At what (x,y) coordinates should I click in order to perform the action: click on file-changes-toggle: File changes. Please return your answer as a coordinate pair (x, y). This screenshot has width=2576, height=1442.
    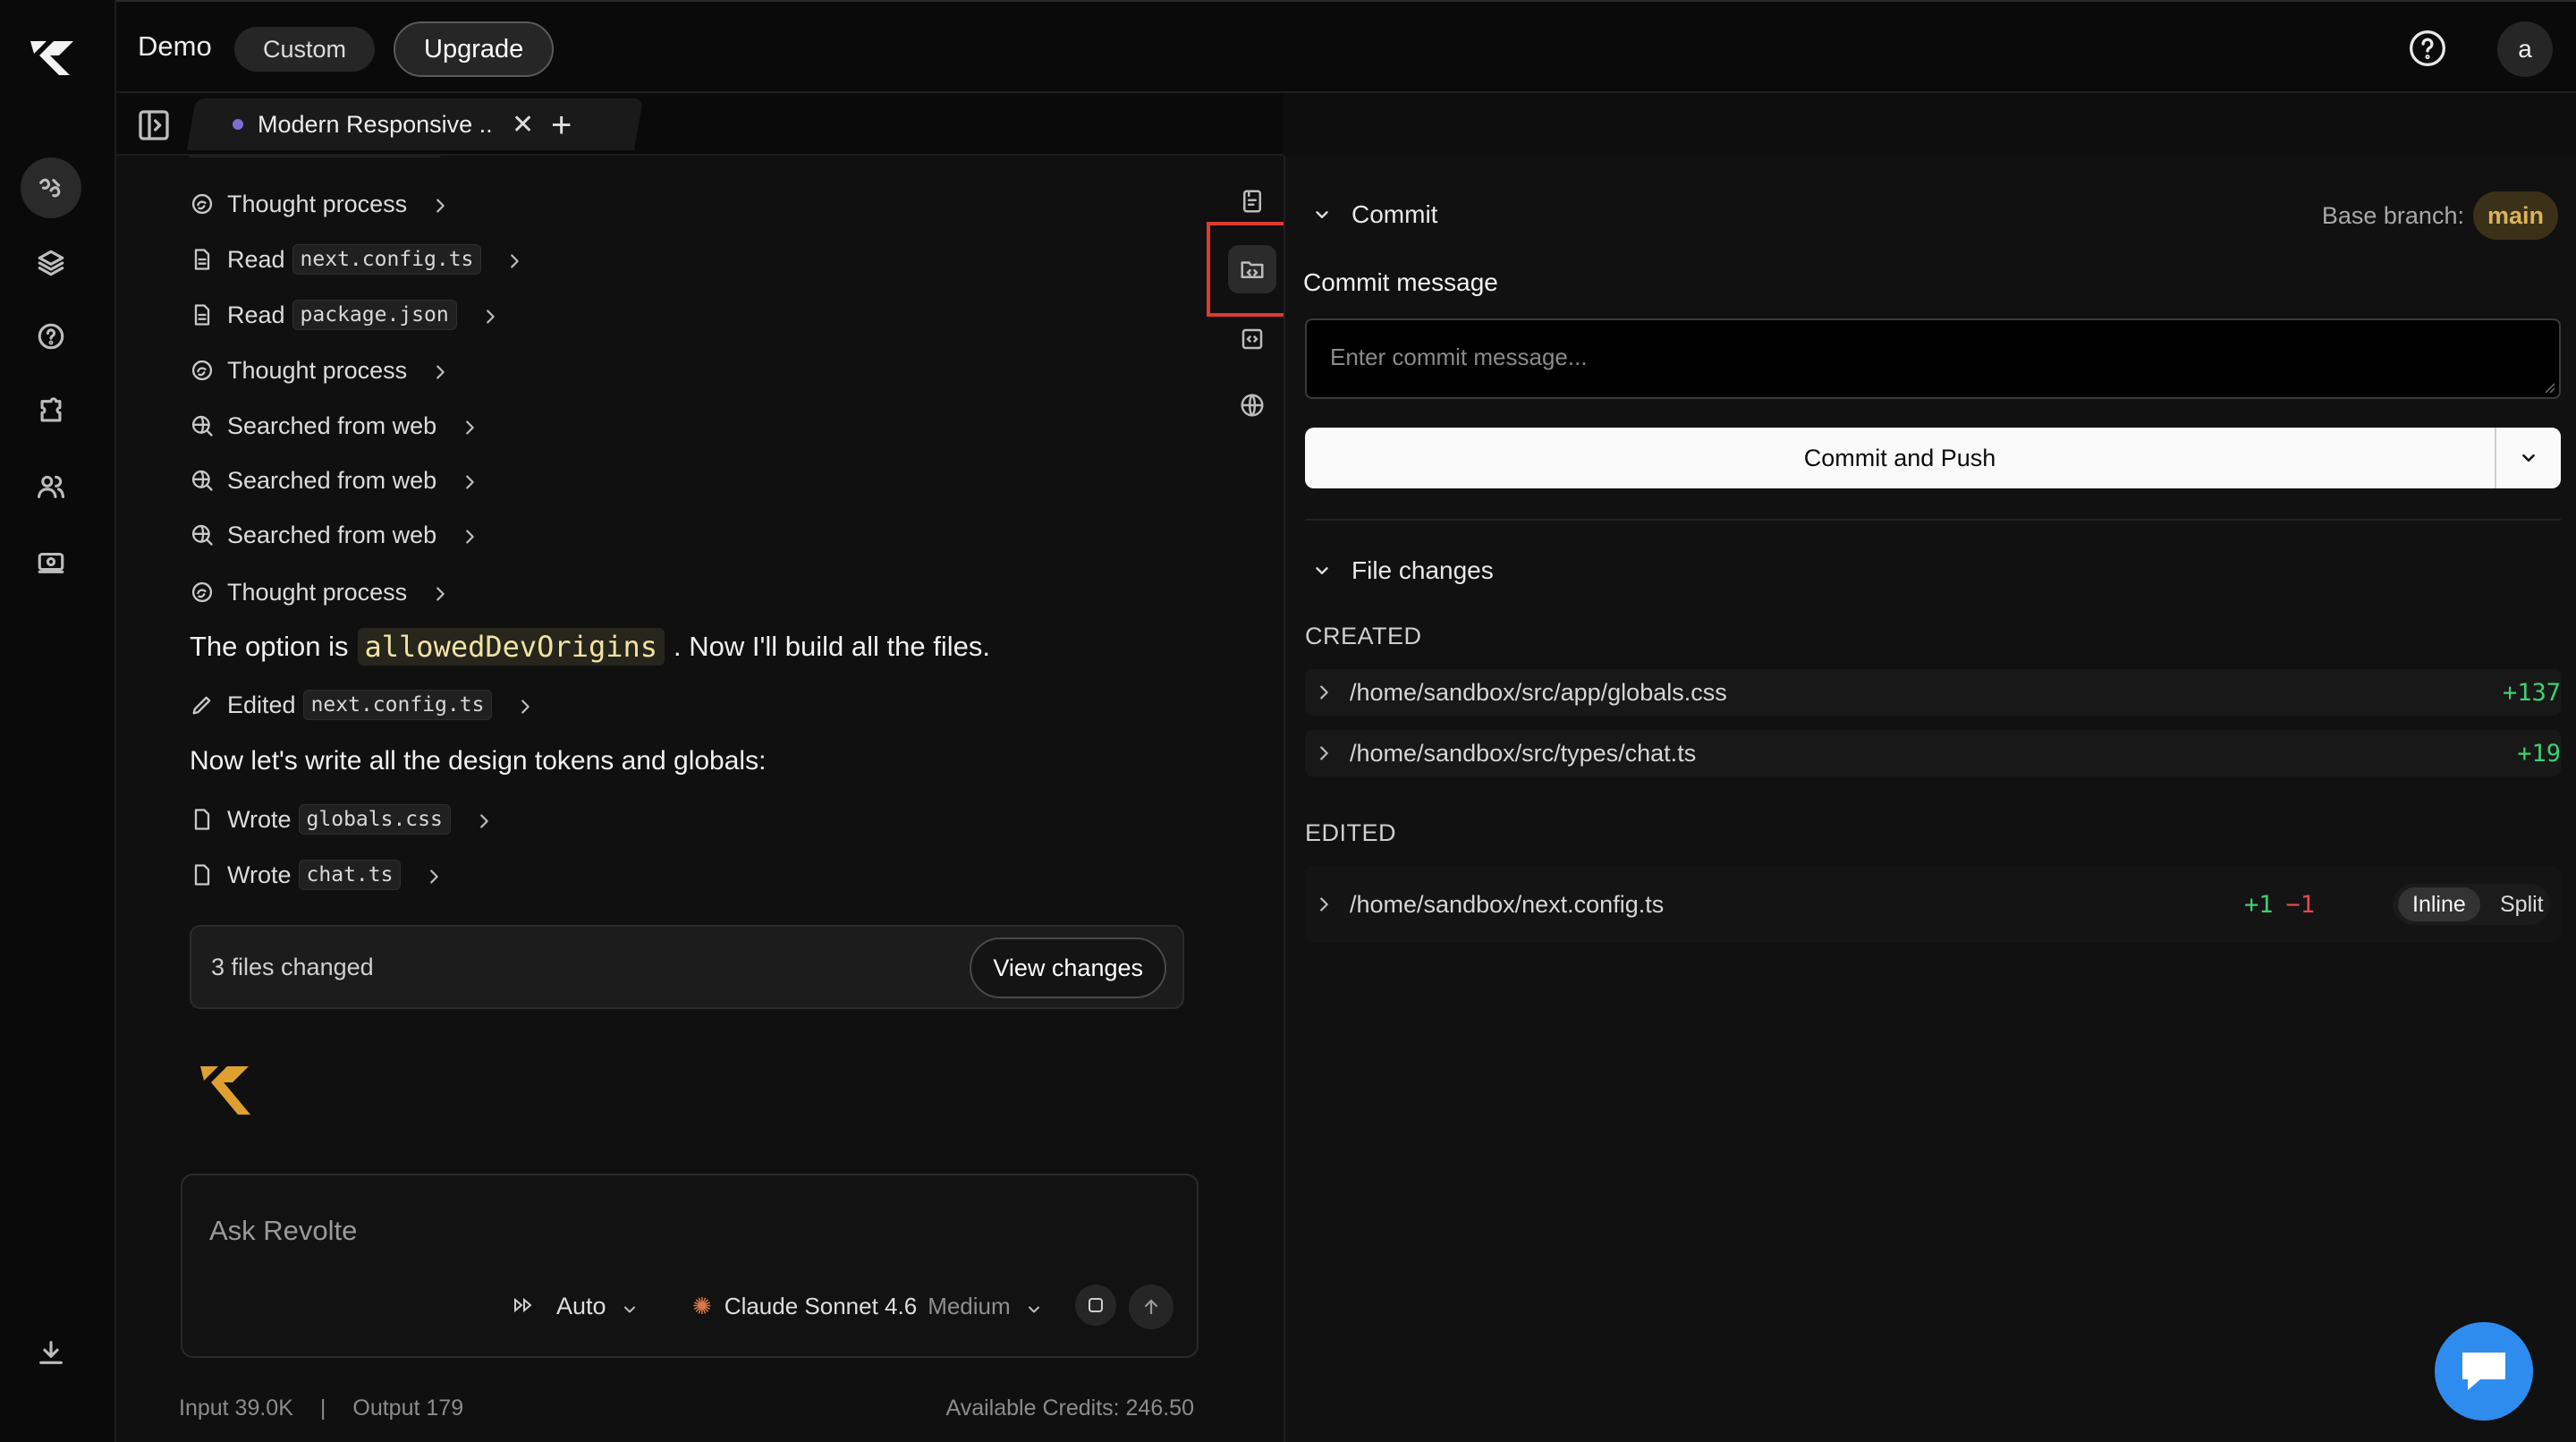
    Looking at the image, I should click on (1403, 570).